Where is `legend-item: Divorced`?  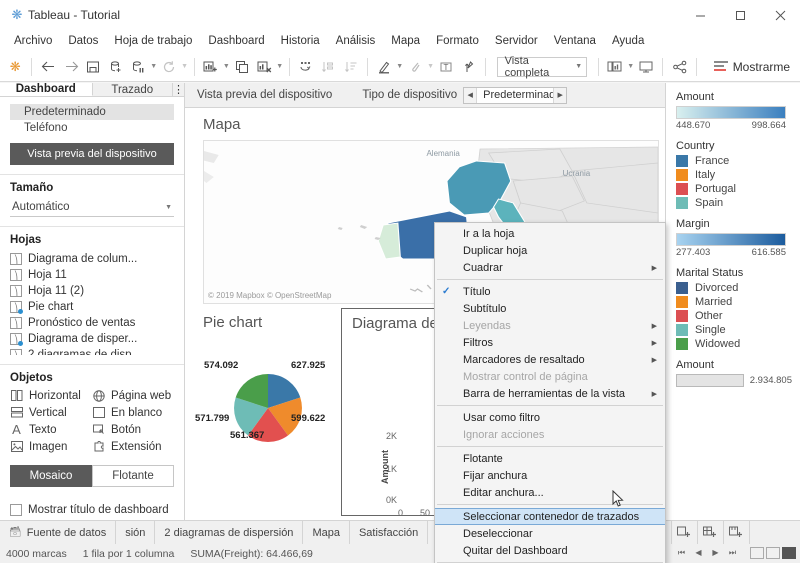 legend-item: Divorced is located at coordinates (734, 288).